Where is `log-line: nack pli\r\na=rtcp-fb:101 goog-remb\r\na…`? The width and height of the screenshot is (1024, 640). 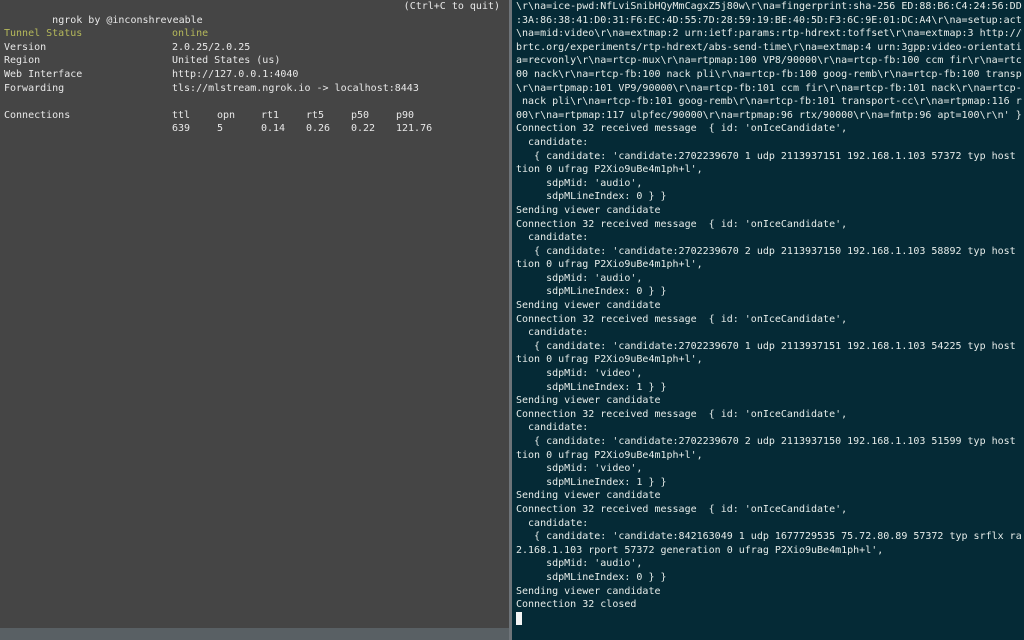 log-line: nack pli\r\na=rtcp-fb:101 goog-remb\r\na… is located at coordinates (769, 102).